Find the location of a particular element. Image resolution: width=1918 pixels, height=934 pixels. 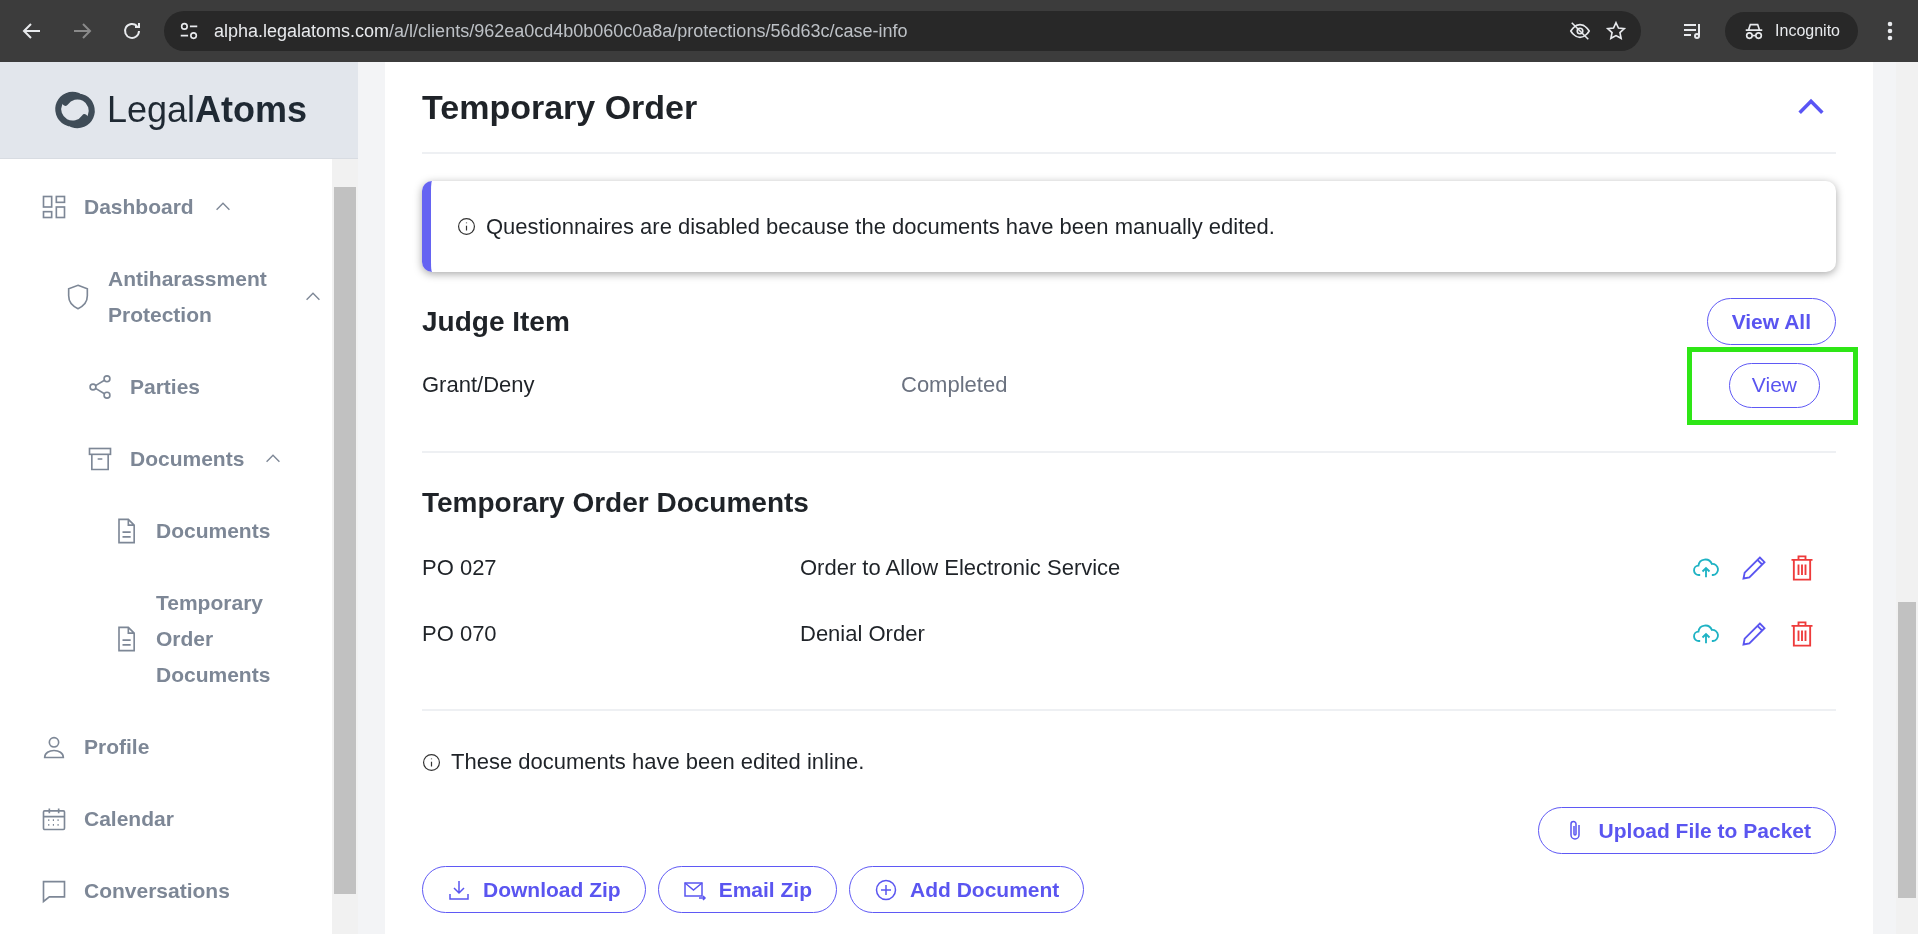

view-all-button: View All is located at coordinates (1771, 321).